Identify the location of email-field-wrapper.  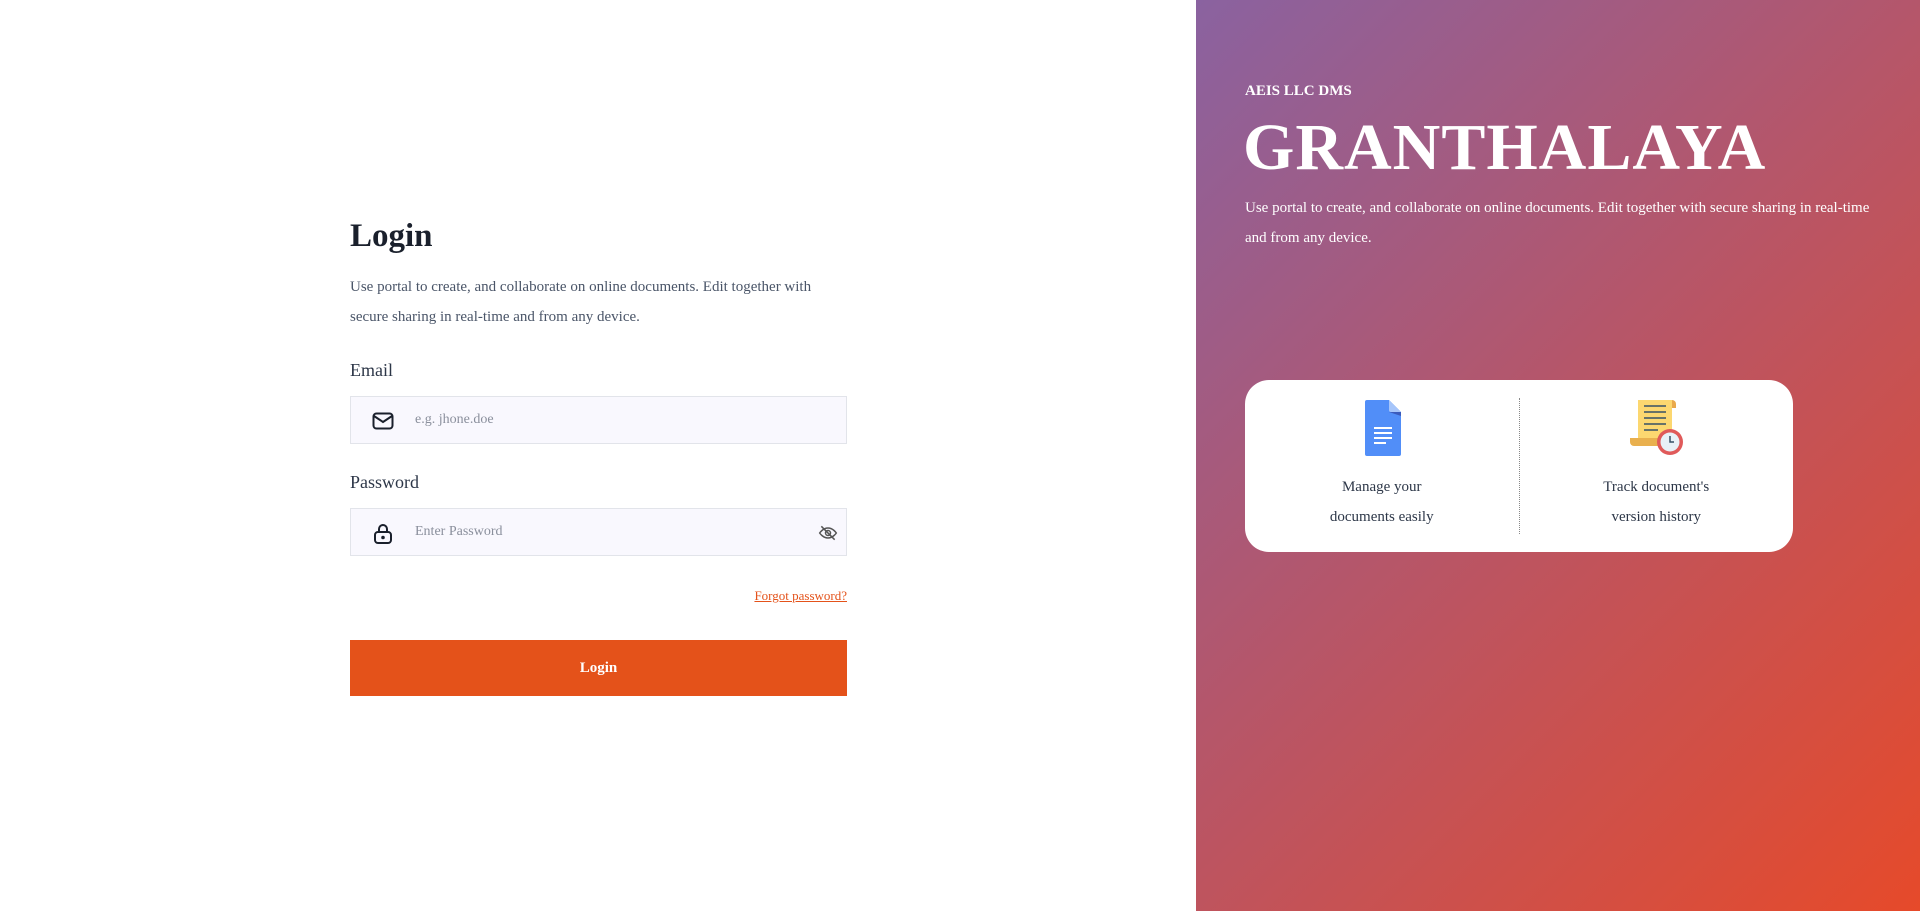
(598, 420).